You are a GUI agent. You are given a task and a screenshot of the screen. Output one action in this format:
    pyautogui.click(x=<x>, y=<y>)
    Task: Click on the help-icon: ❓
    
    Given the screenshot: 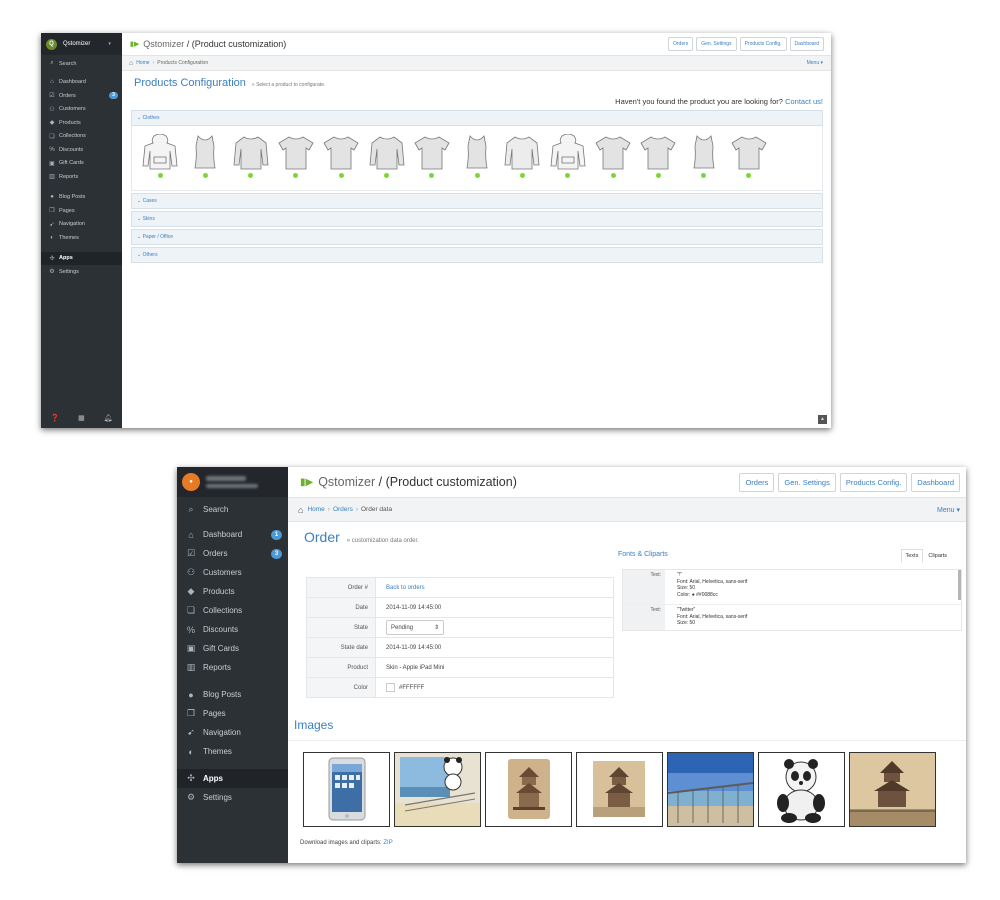 What is the action you would take?
    pyautogui.click(x=54, y=418)
    